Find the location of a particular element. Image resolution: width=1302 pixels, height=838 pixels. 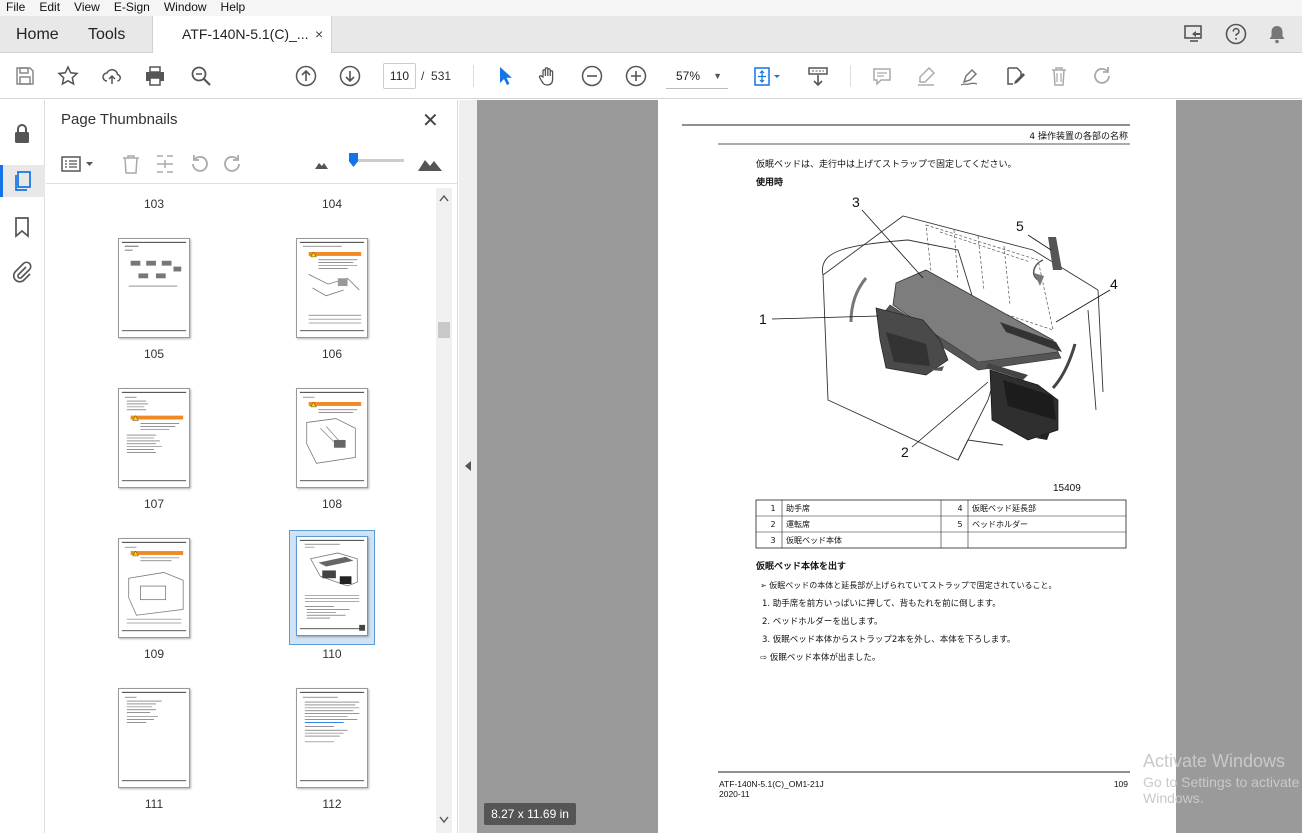

upload-cloud-icon is located at coordinates (112, 76).